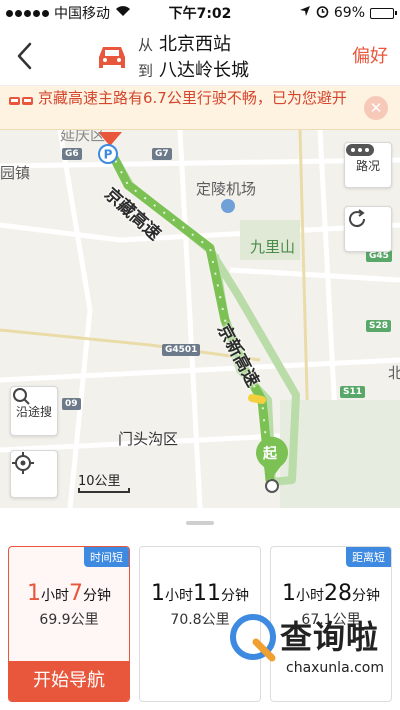 The width and height of the screenshot is (400, 710). What do you see at coordinates (349, 13) in the screenshot?
I see `battery-percent: 69%` at bounding box center [349, 13].